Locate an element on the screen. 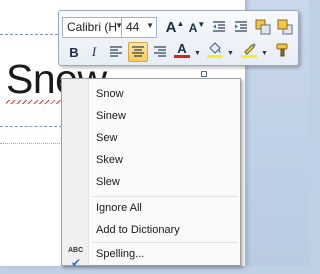  shrink-font-icon: A▼ is located at coordinates (197, 27).